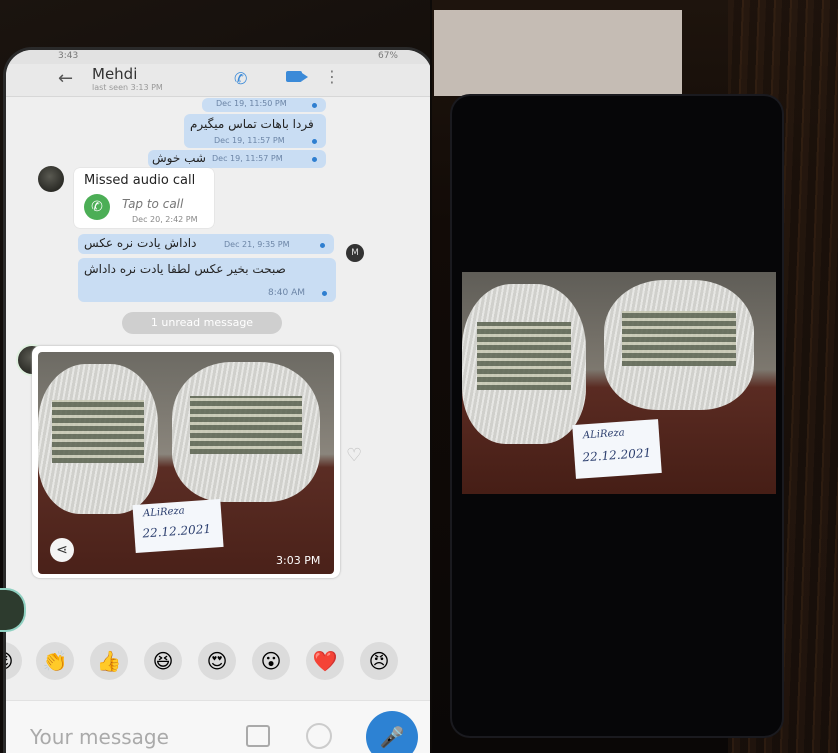 This screenshot has width=838, height=753. What do you see at coordinates (127, 87) in the screenshot?
I see `last-seen: last seen 3:13 PM` at bounding box center [127, 87].